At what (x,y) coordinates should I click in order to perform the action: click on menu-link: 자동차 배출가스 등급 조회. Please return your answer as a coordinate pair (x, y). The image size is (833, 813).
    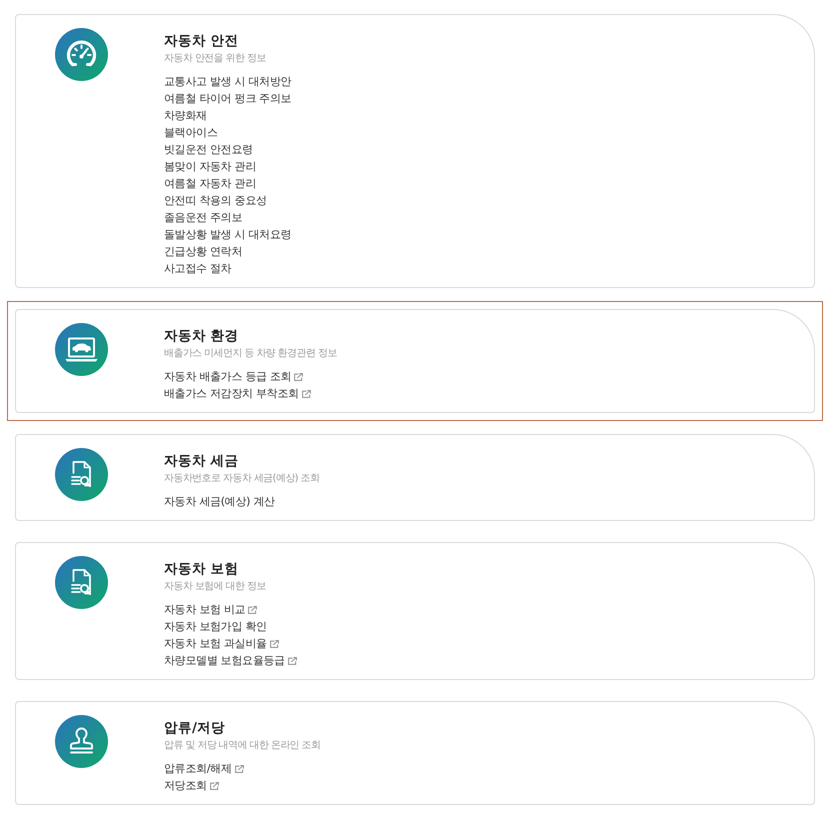
    Looking at the image, I should click on (234, 376).